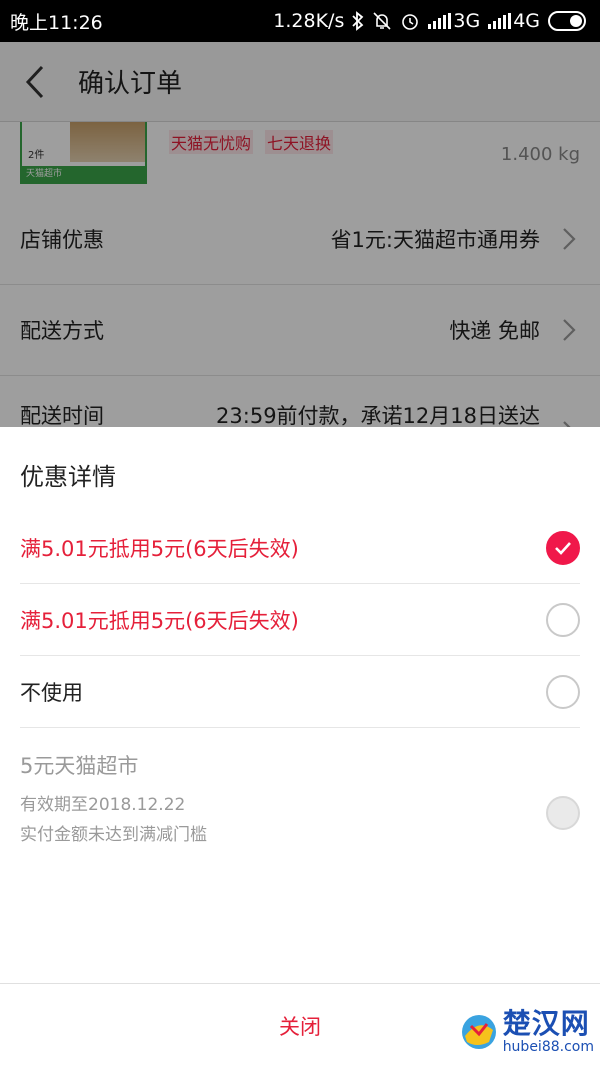 This screenshot has height=1067, width=600. I want to click on status-icons: 1.28K/s 3G 4G, so click(429, 21).